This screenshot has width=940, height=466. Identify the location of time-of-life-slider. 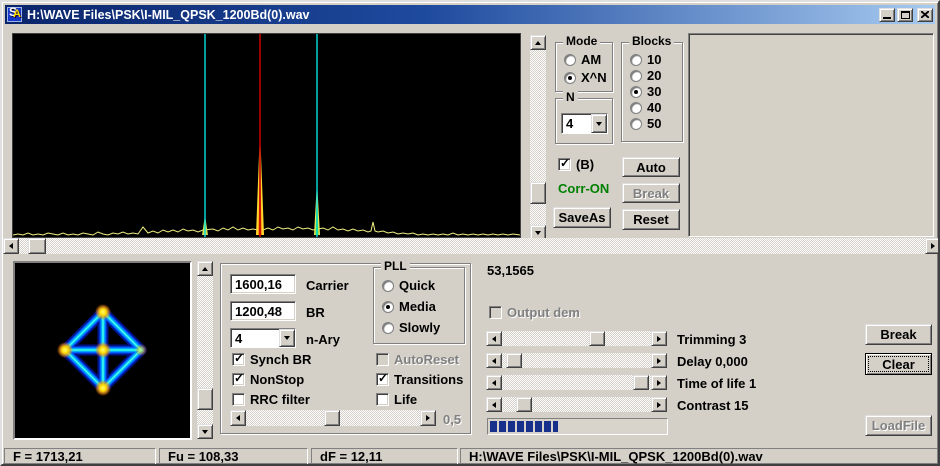
(576, 382).